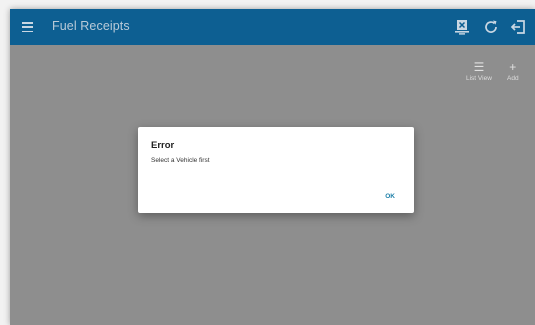  I want to click on add-label: Add, so click(513, 78).